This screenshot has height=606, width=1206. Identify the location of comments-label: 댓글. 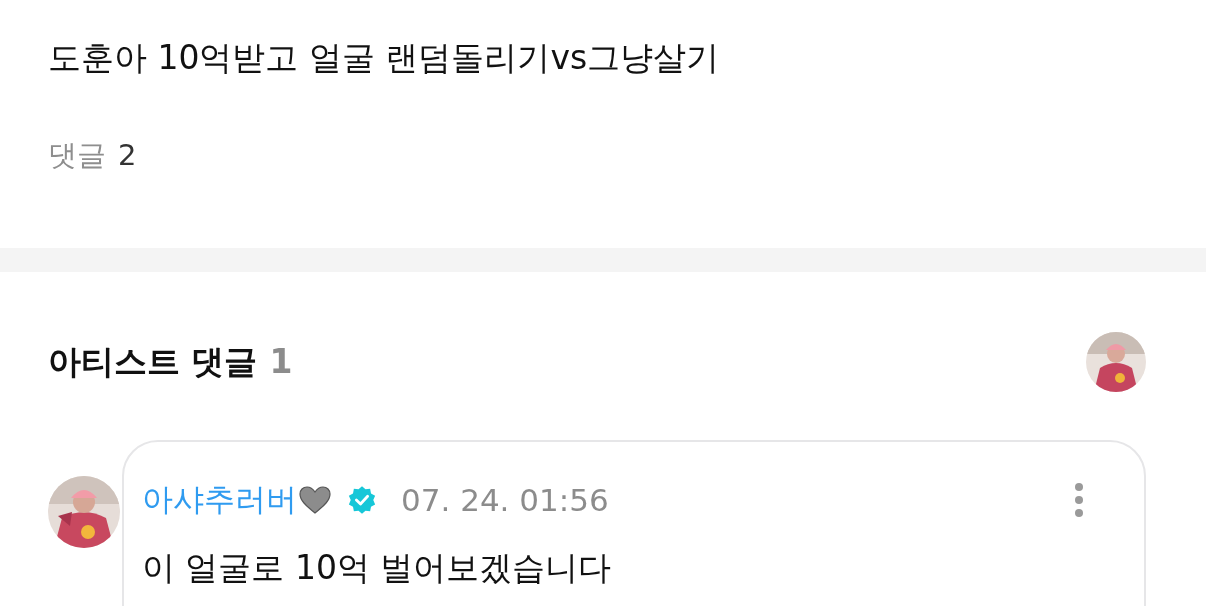
(77, 155).